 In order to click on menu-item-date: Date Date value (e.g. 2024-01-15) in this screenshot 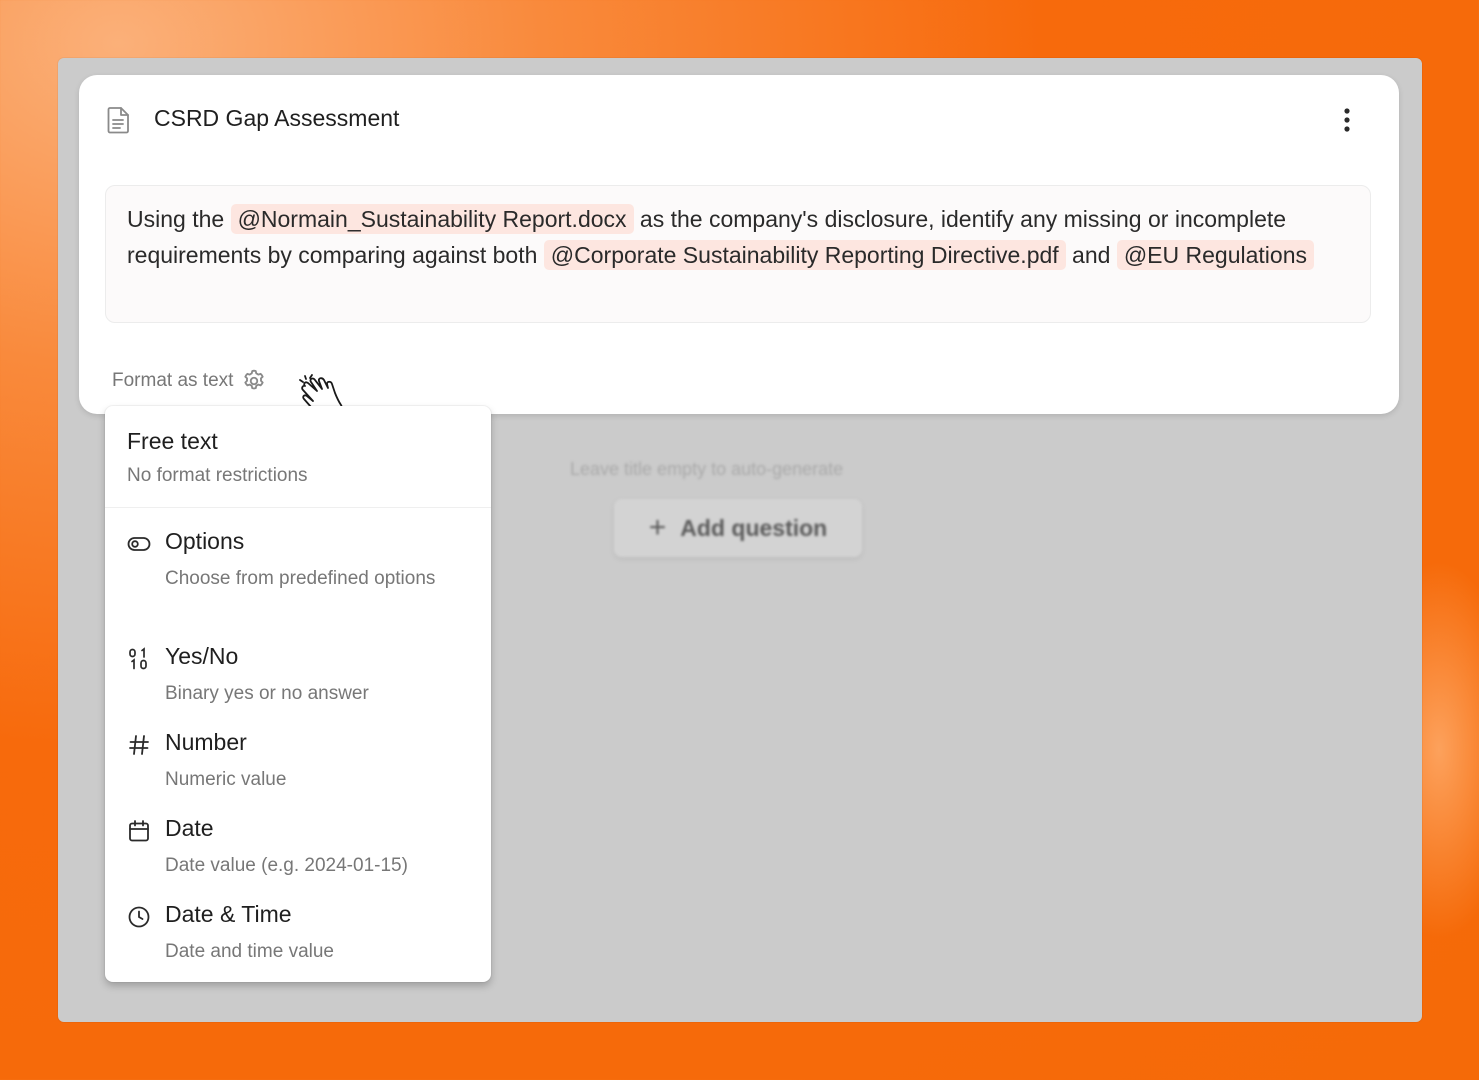, I will do `click(298, 848)`.